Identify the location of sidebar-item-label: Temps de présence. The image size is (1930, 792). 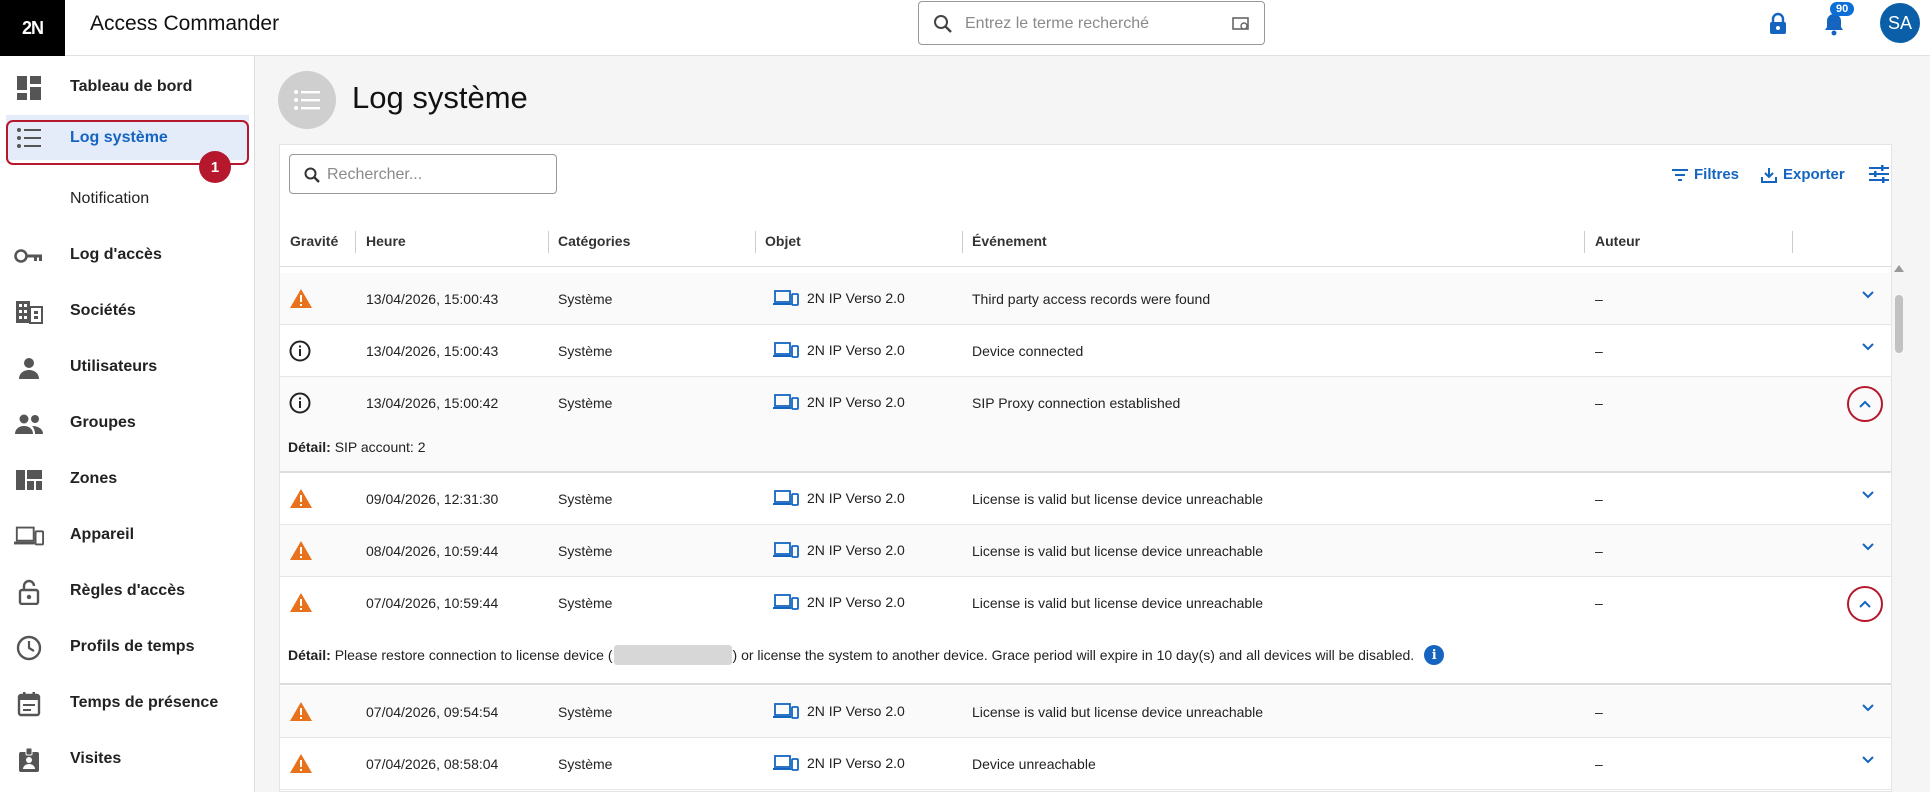
(144, 702).